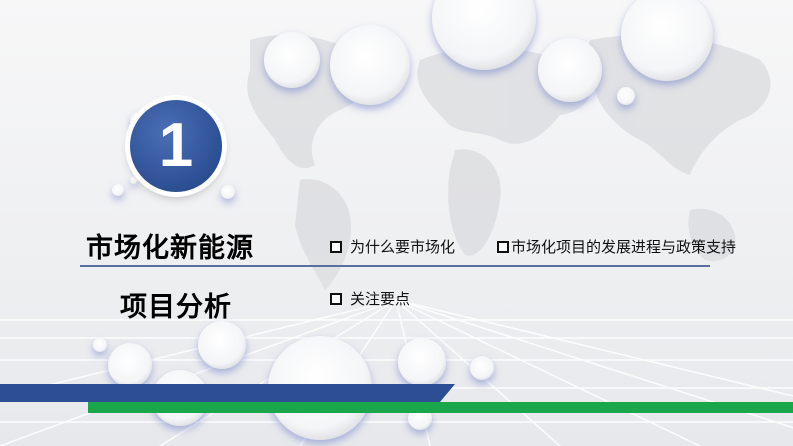 This screenshot has height=446, width=793. I want to click on section-number-badge: 1, so click(176, 146).